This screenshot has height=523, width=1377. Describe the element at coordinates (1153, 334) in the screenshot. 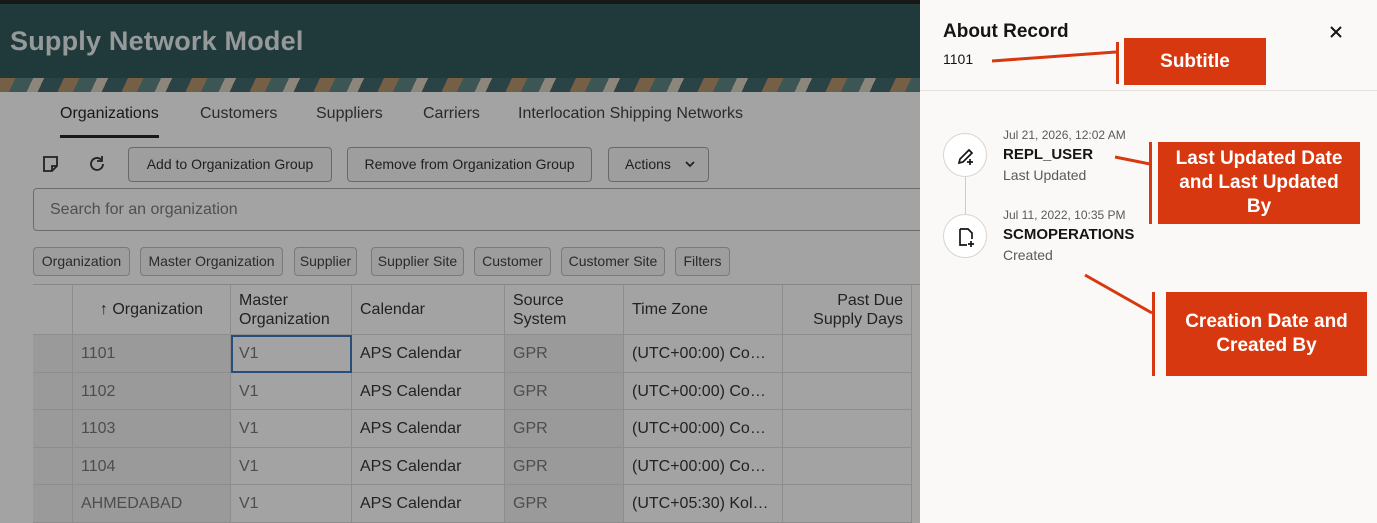

I see `creation-callout-bar` at that location.